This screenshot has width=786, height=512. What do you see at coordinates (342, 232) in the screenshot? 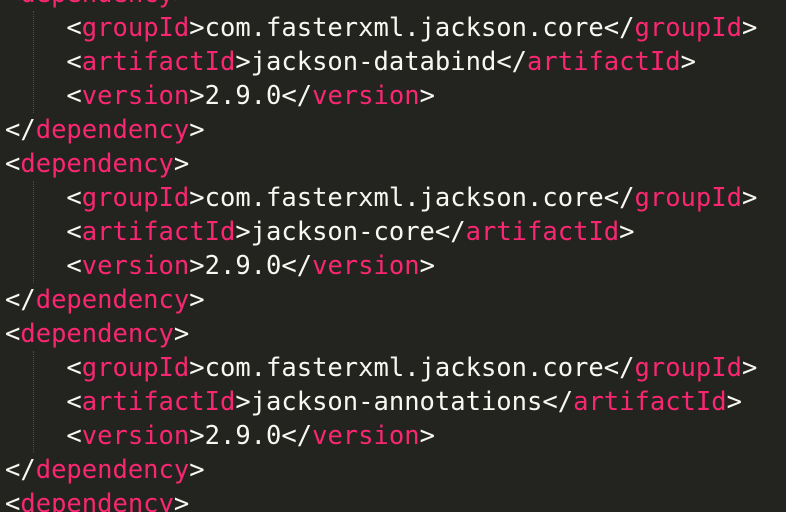
I see `element-value: jackson-core` at bounding box center [342, 232].